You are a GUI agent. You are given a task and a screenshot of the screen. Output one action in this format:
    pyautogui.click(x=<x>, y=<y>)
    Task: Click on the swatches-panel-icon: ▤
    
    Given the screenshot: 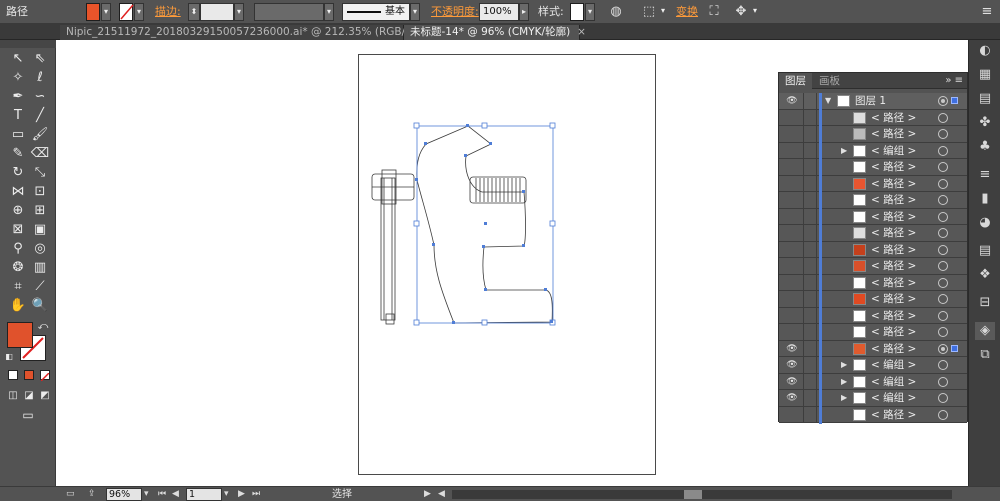 What is the action you would take?
    pyautogui.click(x=985, y=99)
    